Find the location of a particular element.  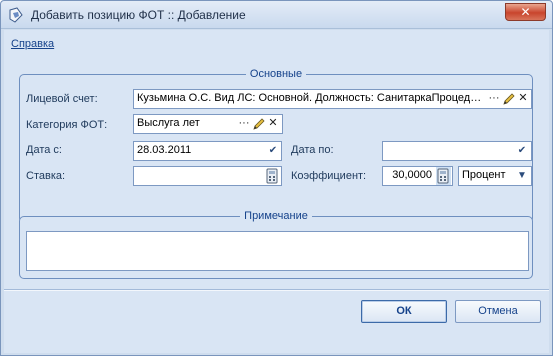

window-title: Добавить позицию ФОТ :: Добавление is located at coordinates (138, 15).